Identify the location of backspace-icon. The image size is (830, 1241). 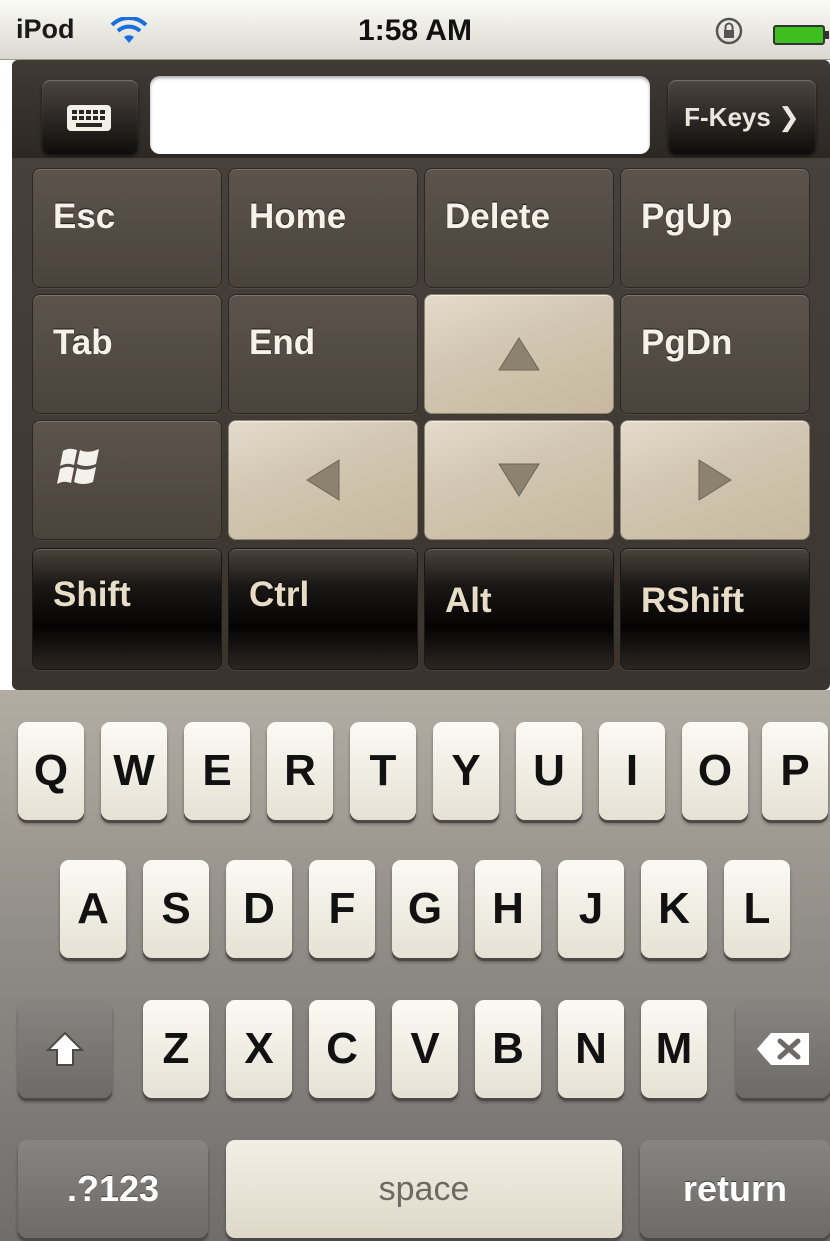
(783, 1049).